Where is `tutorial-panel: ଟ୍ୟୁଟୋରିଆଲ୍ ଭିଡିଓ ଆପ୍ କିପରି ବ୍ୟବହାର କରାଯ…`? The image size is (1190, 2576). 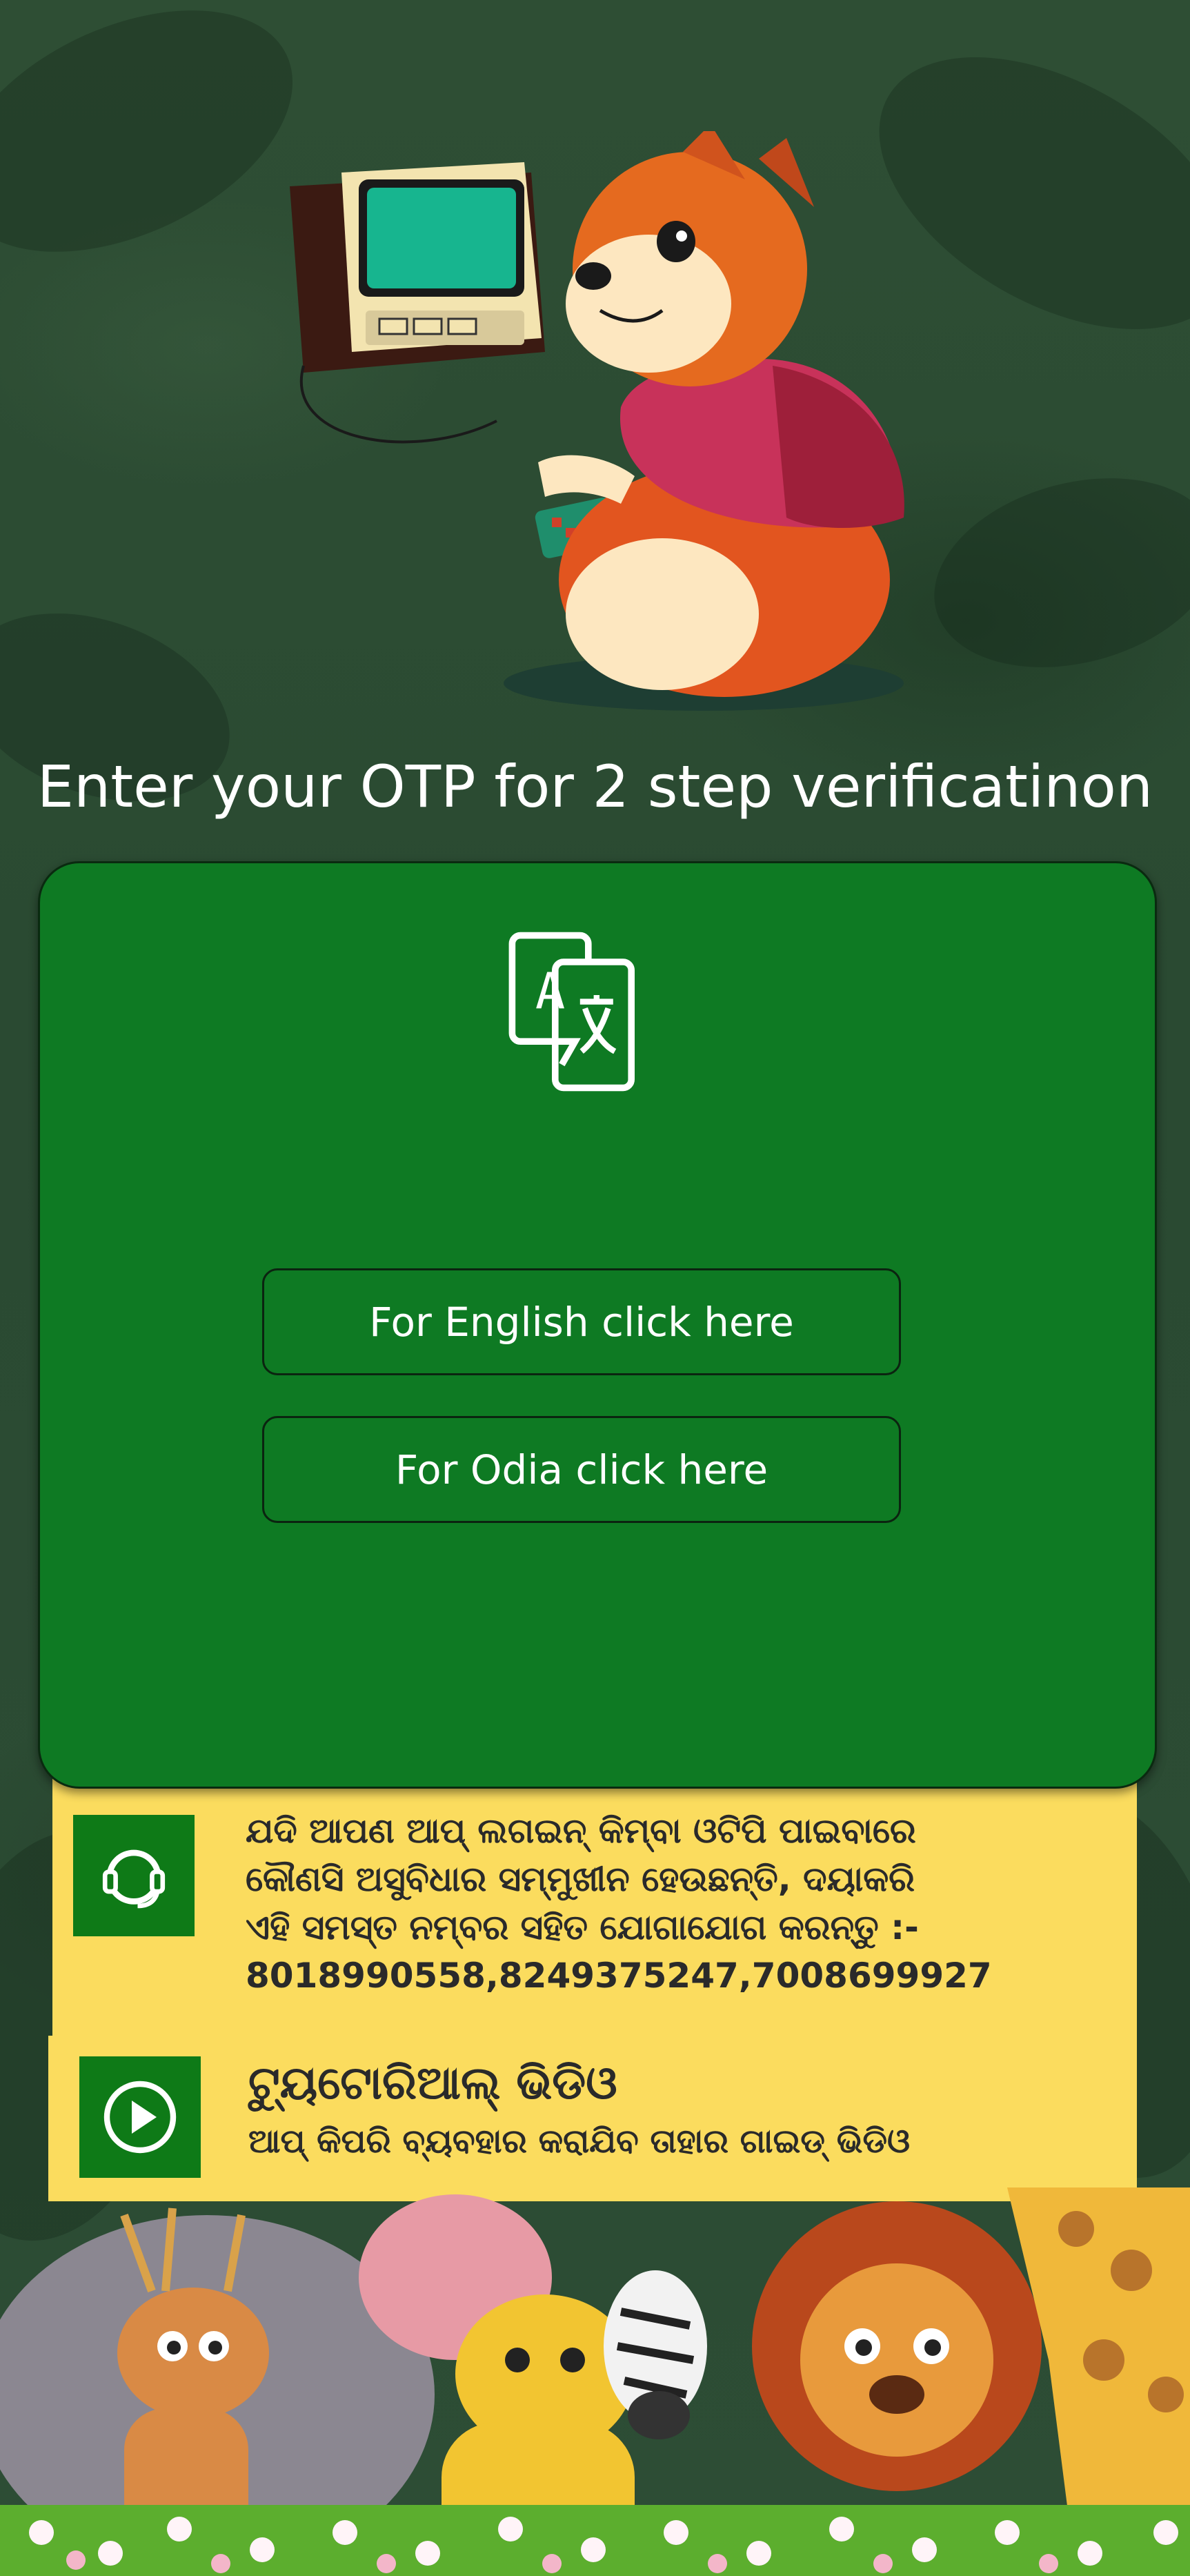 tutorial-panel: ଟ୍ୟୁଟୋରିଆଲ୍ ଭିଡିଓ ଆପ୍ କିପରି ବ୍ୟବହାର କରାଯ… is located at coordinates (592, 2118).